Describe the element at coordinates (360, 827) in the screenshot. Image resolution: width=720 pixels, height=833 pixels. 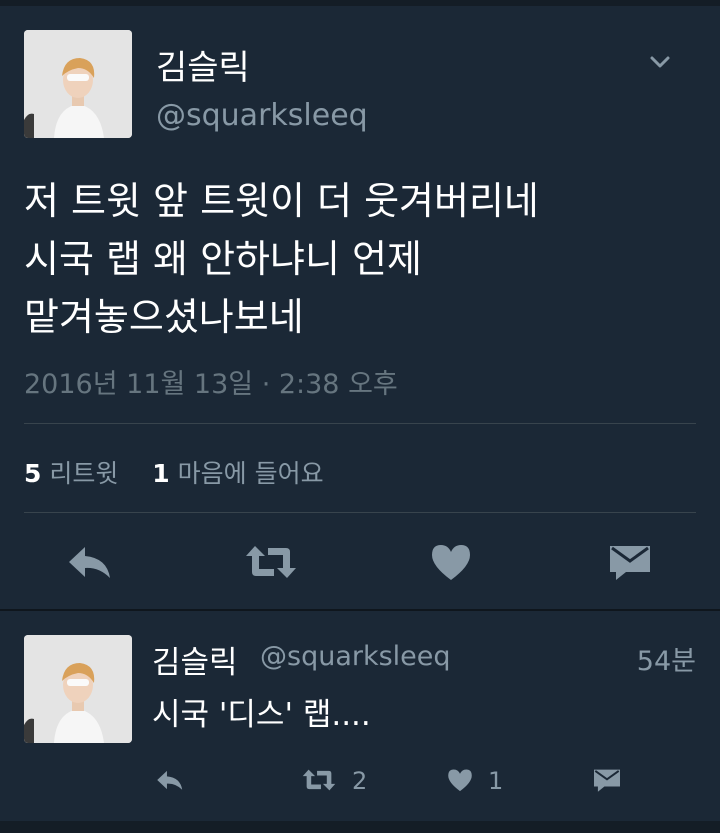
I see `bottom-bar` at that location.